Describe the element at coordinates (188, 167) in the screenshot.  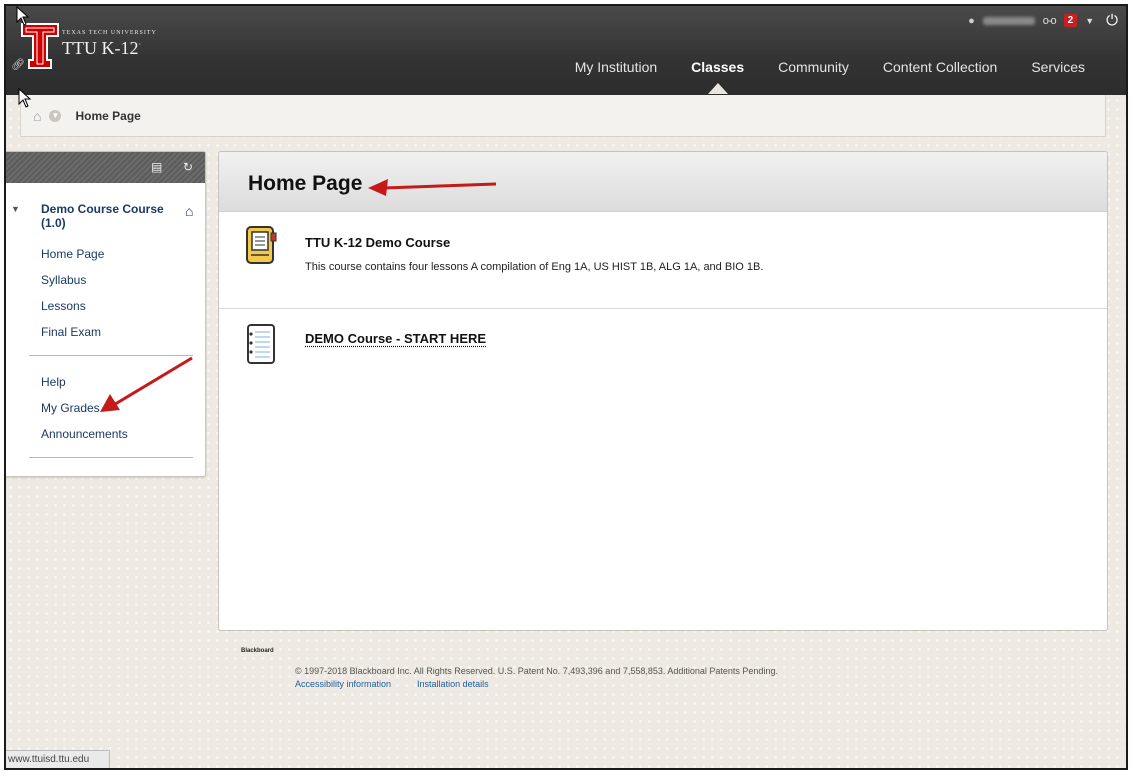
I see `refresh-icon: ↻` at that location.